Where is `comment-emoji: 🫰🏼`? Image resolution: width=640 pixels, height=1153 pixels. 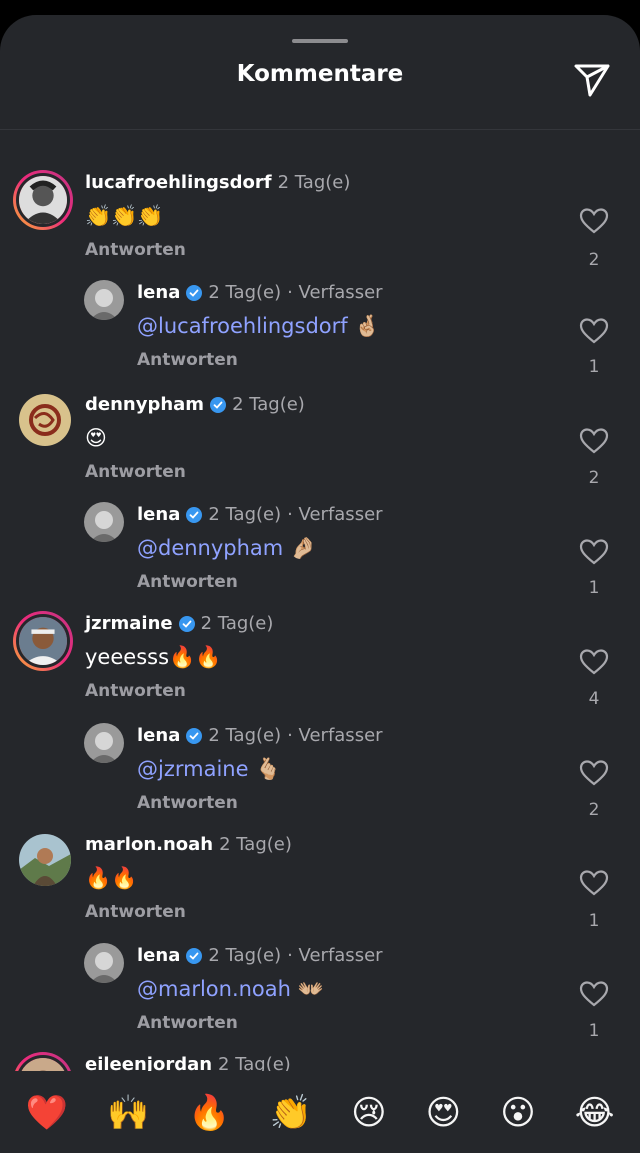
comment-emoji: 🫰🏼 is located at coordinates (268, 769).